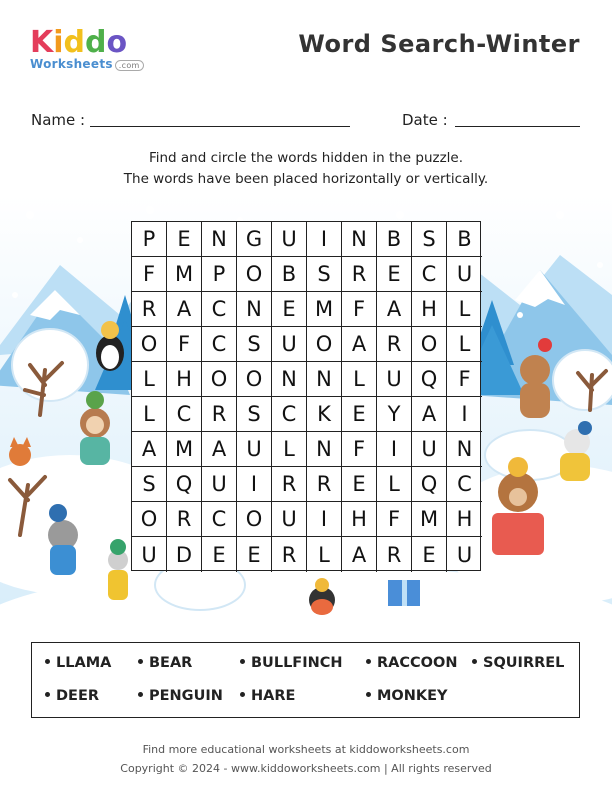 This screenshot has height=792, width=612. Describe the element at coordinates (220, 126) in the screenshot. I see `name-line` at that location.